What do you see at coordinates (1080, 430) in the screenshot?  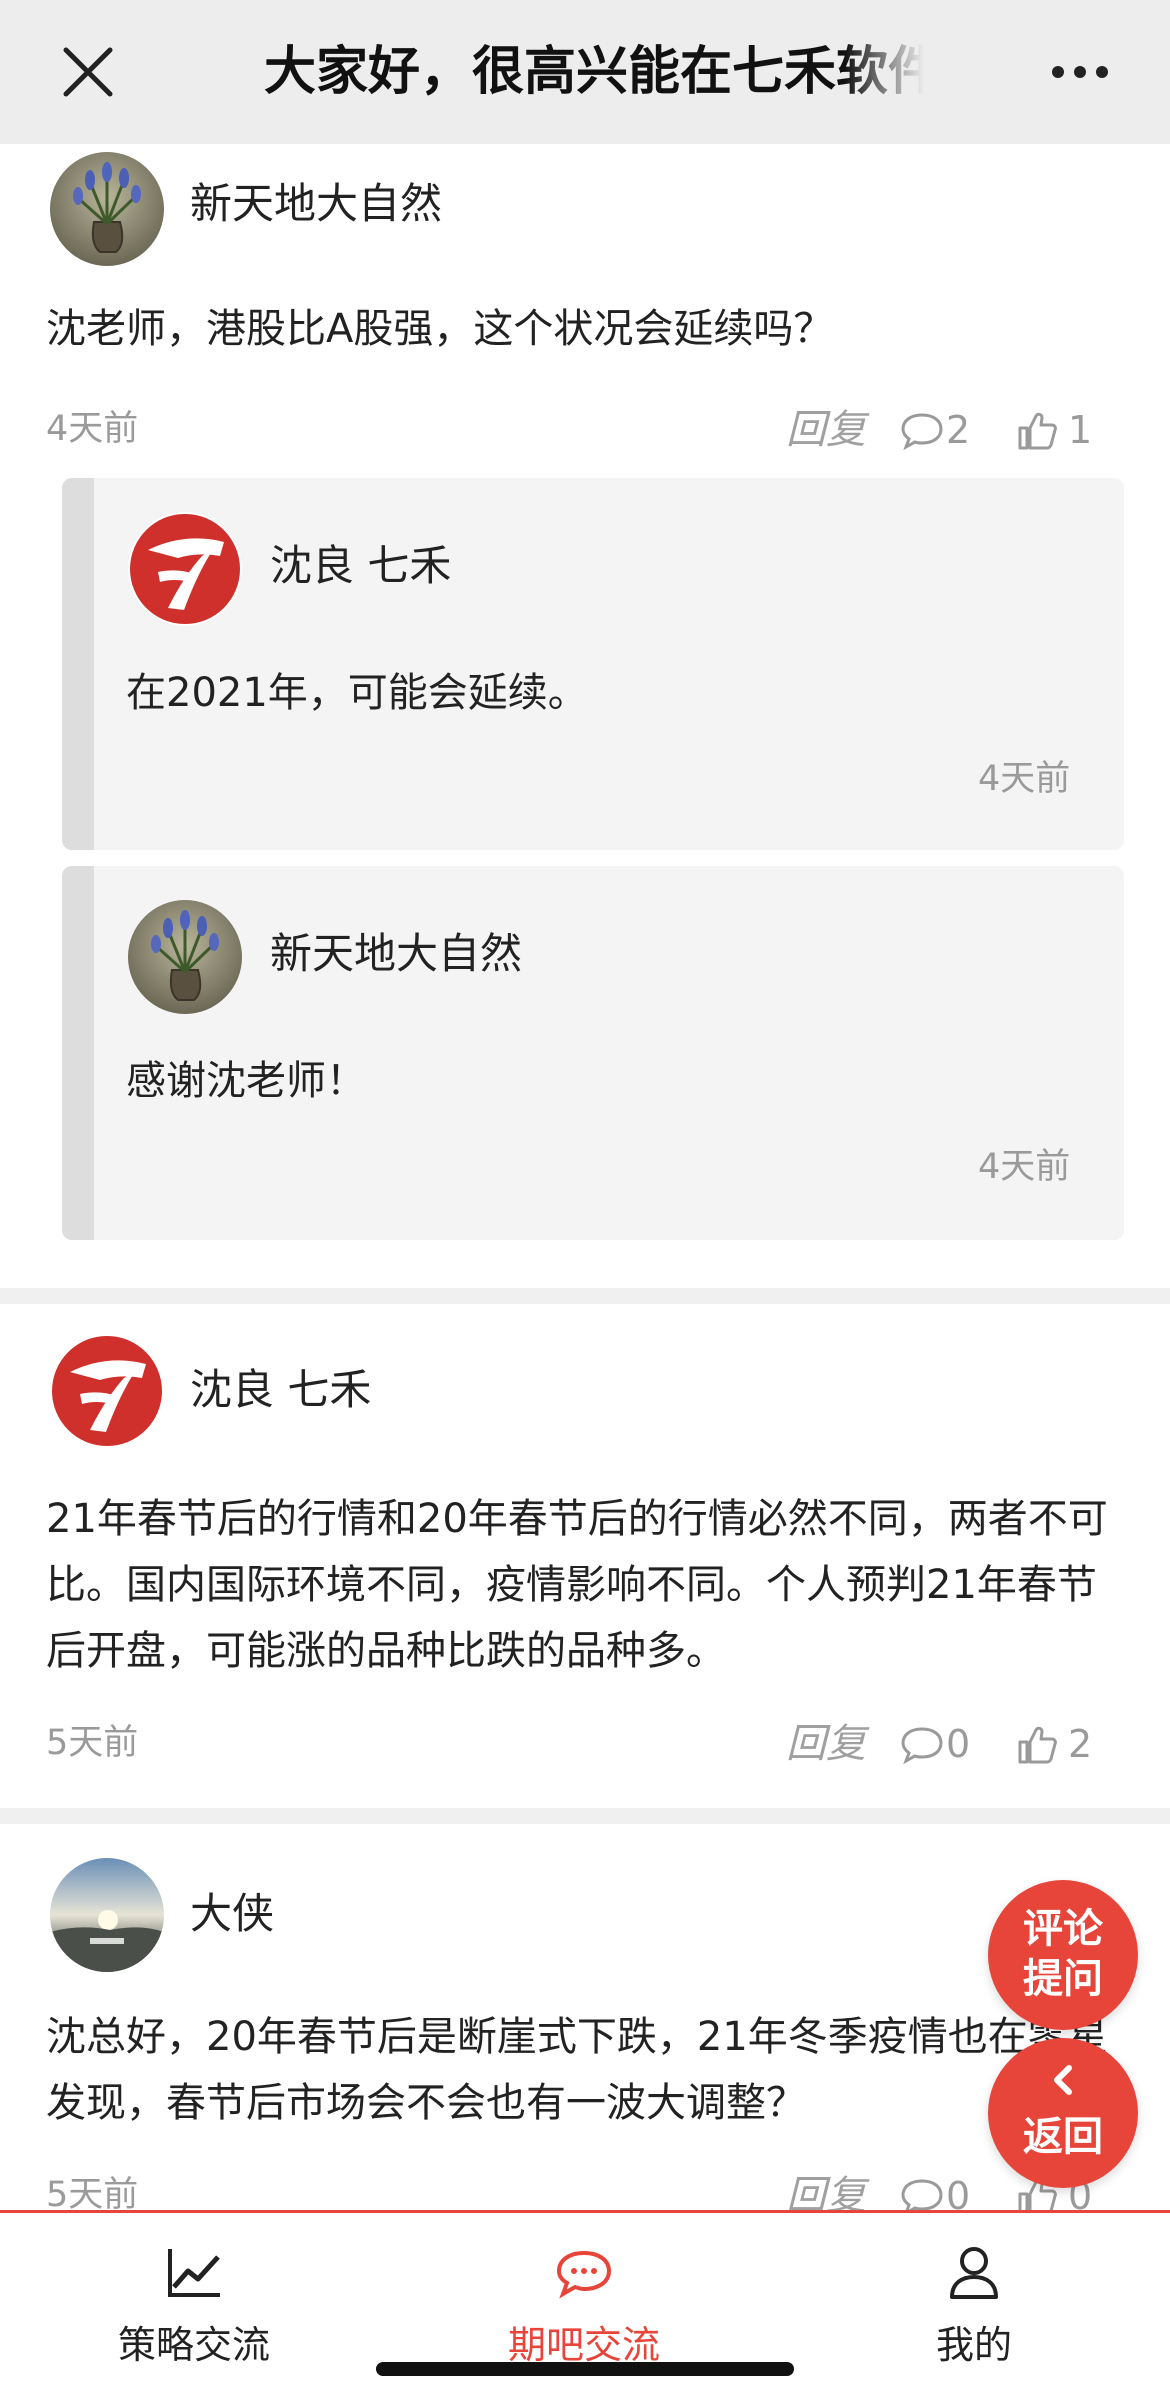 I see `like-count: 1` at bounding box center [1080, 430].